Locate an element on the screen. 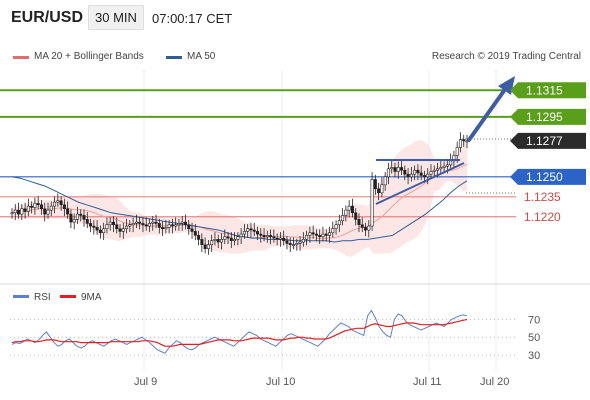 This screenshot has width=590, height=400. candle is located at coordinates (372, 201).